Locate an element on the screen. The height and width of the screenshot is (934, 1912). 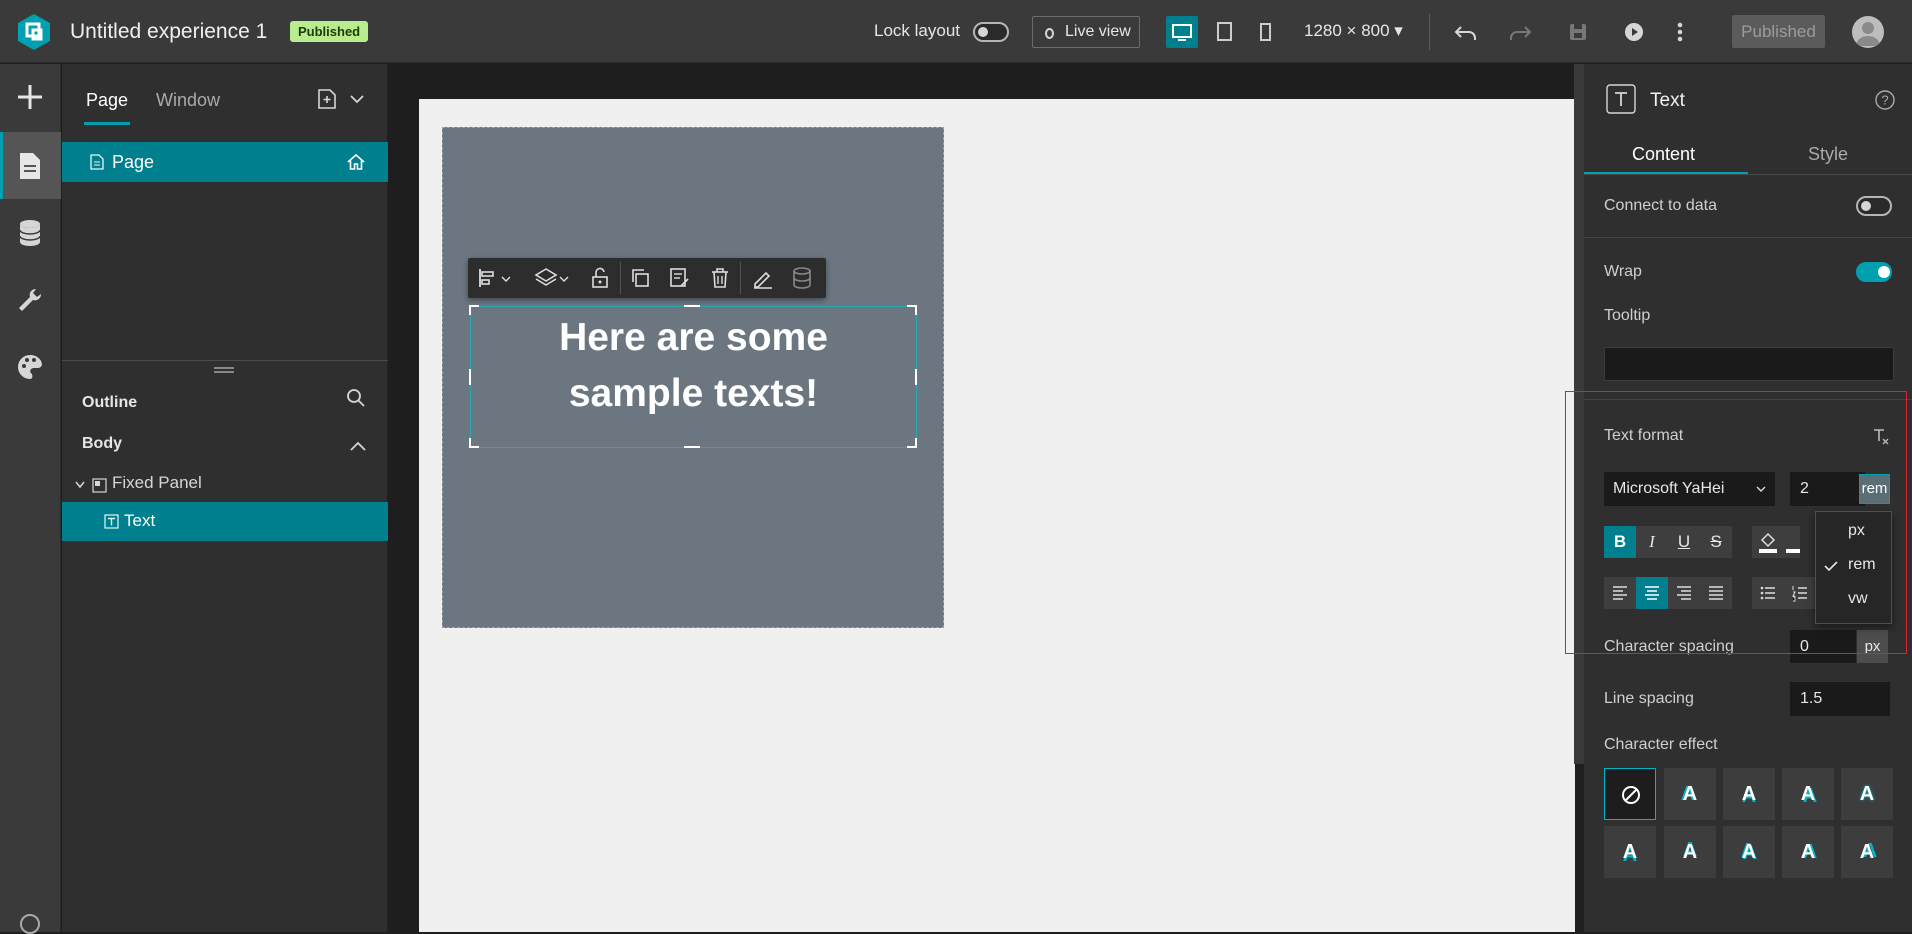
left-icon-rail is located at coordinates (30, 499).